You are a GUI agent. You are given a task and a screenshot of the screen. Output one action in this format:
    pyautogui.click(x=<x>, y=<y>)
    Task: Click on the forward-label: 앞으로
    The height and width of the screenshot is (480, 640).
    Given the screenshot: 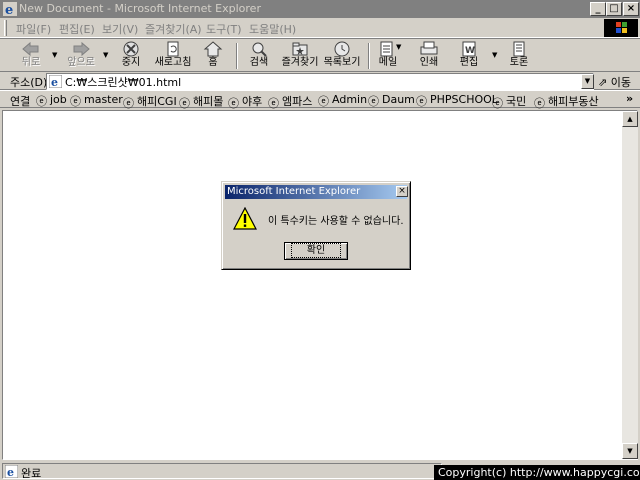 What is the action you would take?
    pyautogui.click(x=81, y=62)
    